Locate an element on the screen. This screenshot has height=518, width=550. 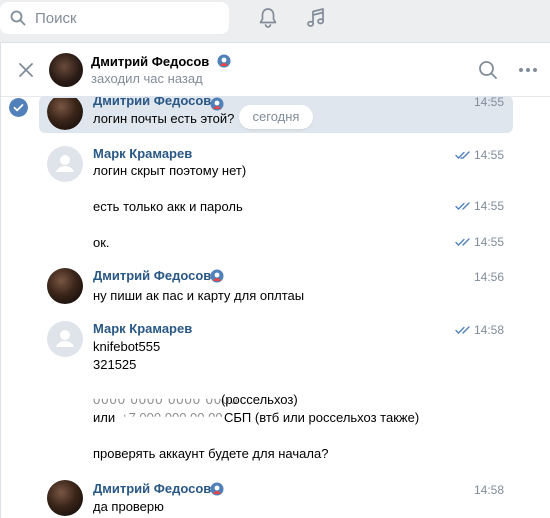
last-seen-status: заходил час назад is located at coordinates (147, 78).